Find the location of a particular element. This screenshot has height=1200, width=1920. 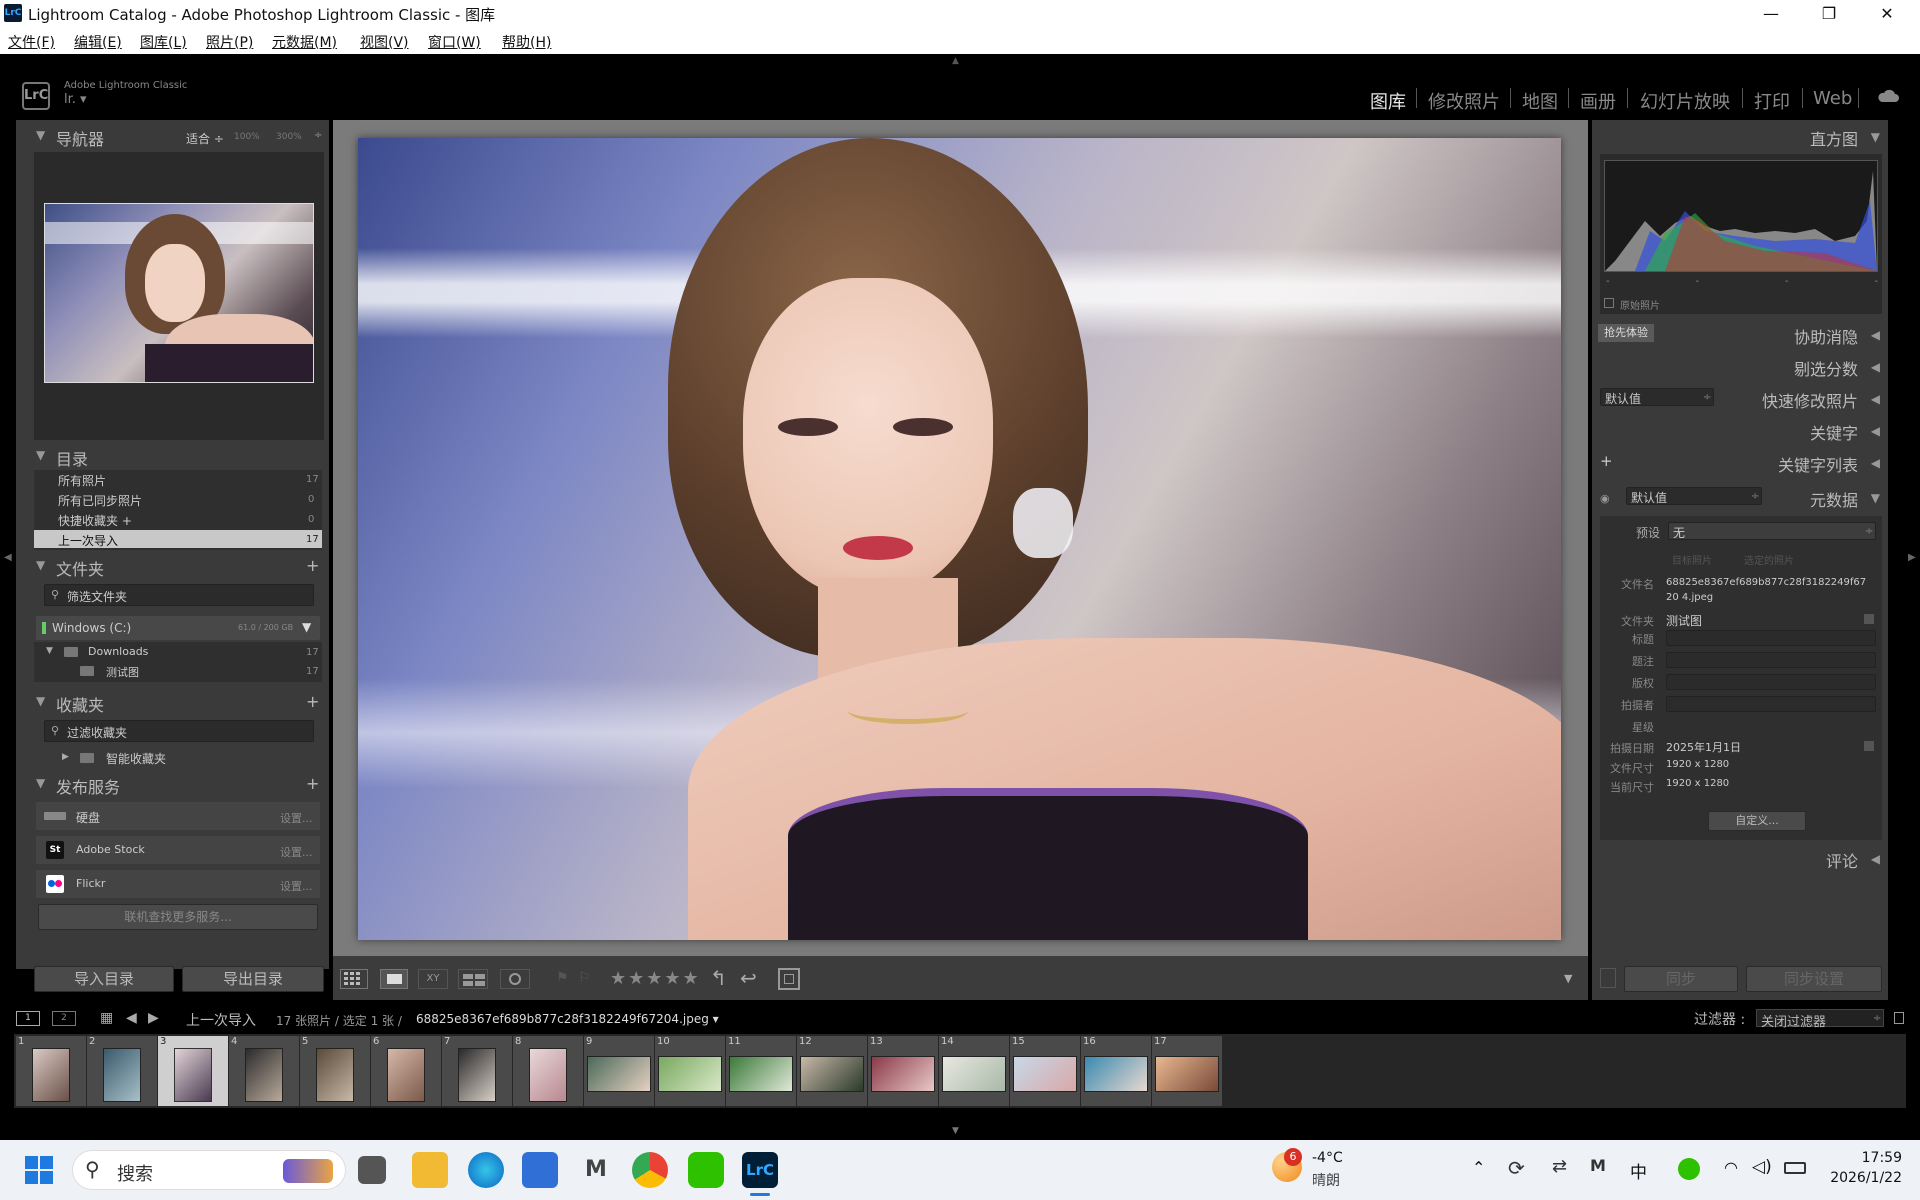

show-hidden-icons-icon: ⌃ is located at coordinates (1478, 1167).